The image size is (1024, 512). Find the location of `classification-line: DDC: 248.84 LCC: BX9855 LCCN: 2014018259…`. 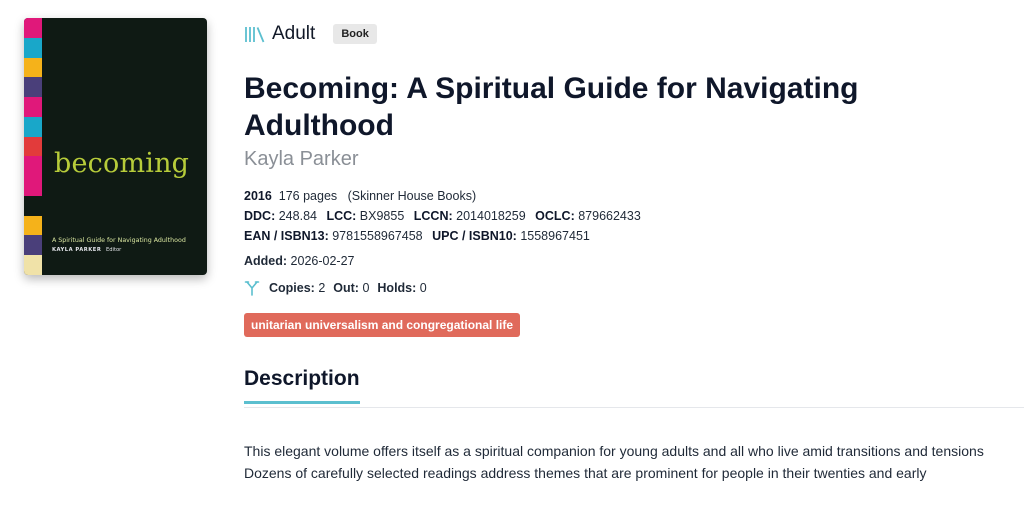

classification-line: DDC: 248.84 LCC: BX9855 LCCN: 2014018259… is located at coordinates (634, 216).